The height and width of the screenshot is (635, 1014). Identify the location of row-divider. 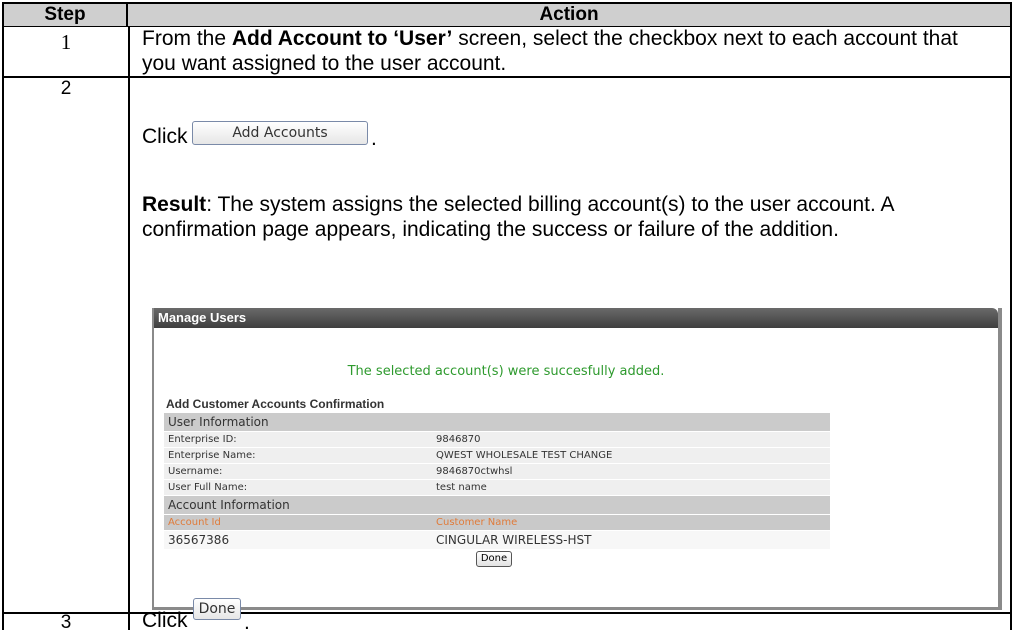
(507, 77).